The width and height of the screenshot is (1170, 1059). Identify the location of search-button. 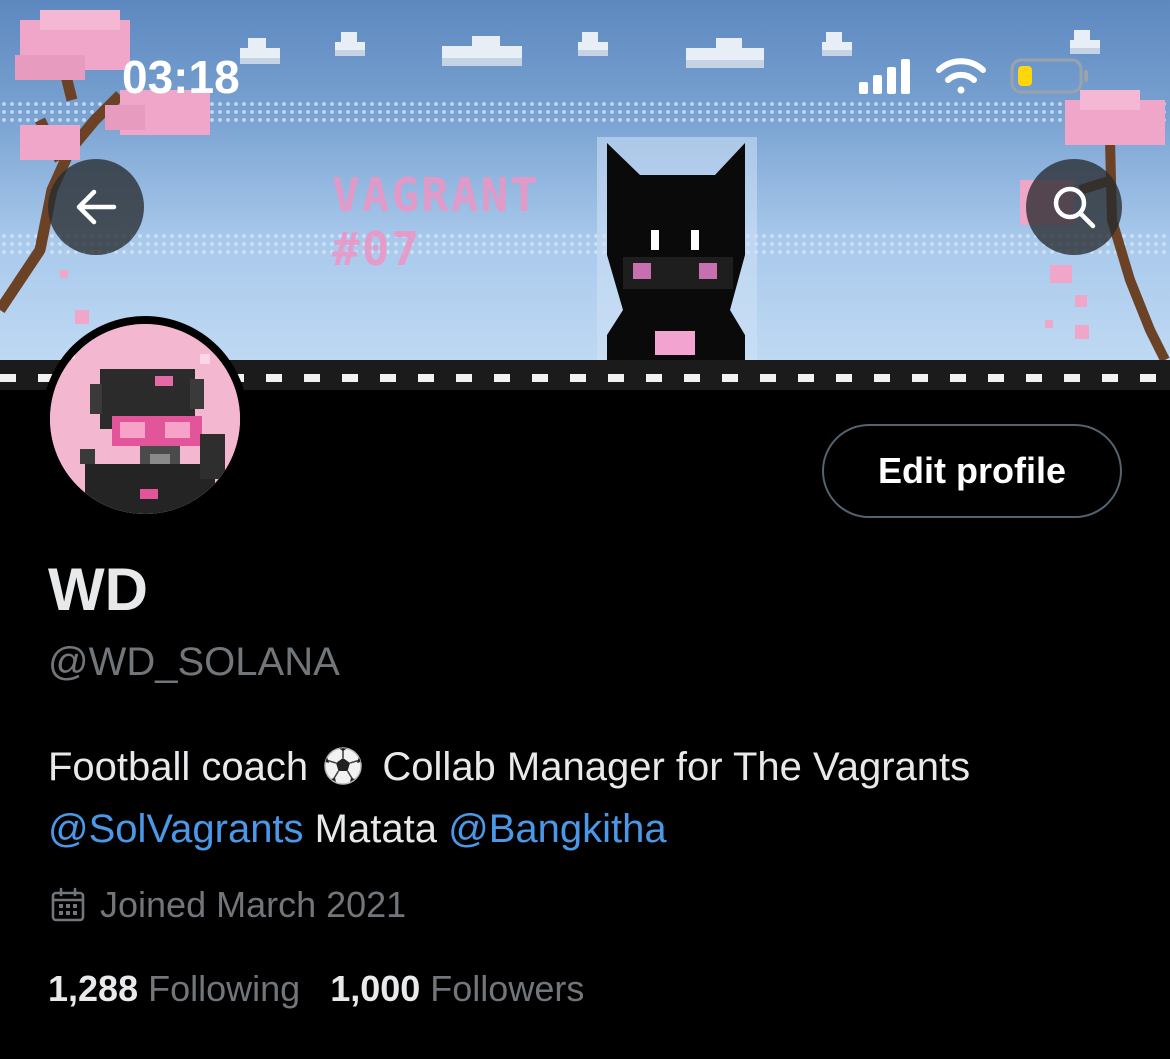
(1074, 207).